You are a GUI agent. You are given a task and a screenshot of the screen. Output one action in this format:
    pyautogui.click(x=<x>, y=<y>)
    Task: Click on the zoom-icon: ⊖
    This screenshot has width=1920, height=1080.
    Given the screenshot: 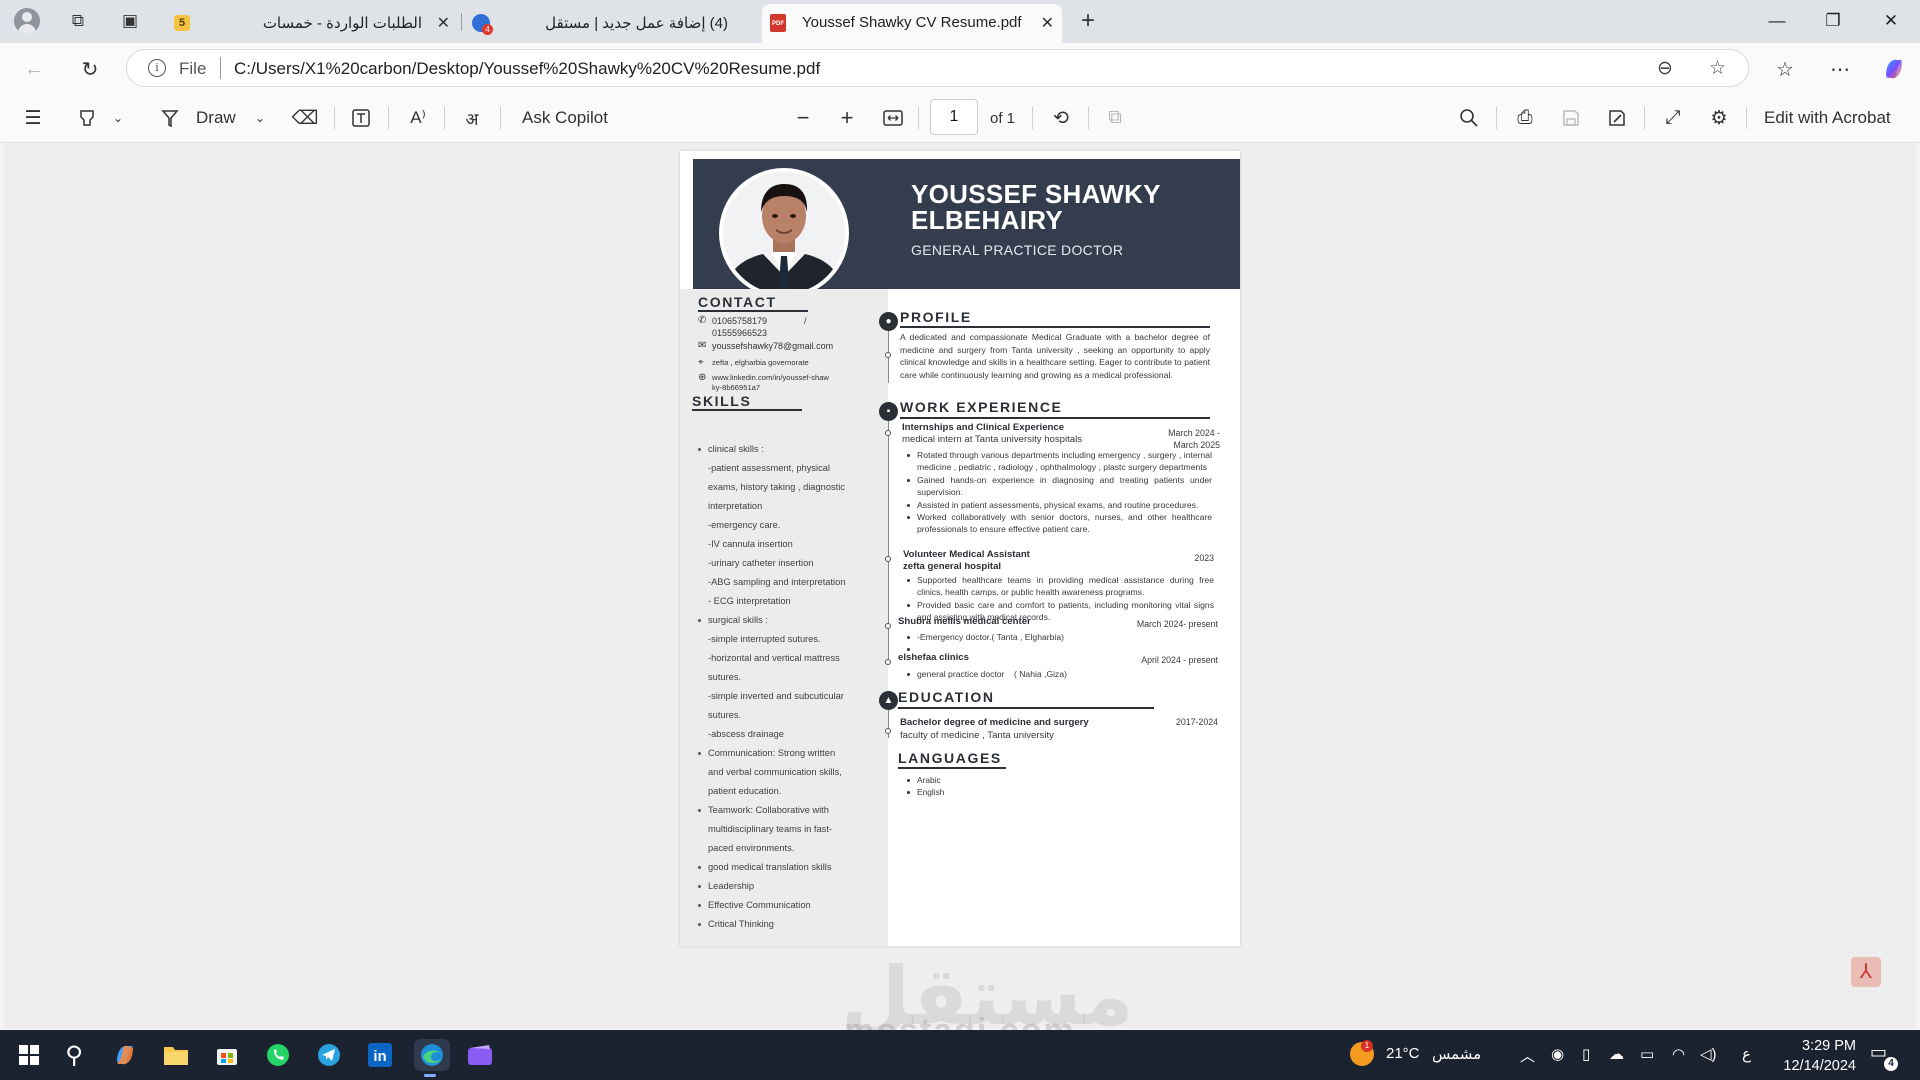 What is the action you would take?
    pyautogui.click(x=1665, y=68)
    